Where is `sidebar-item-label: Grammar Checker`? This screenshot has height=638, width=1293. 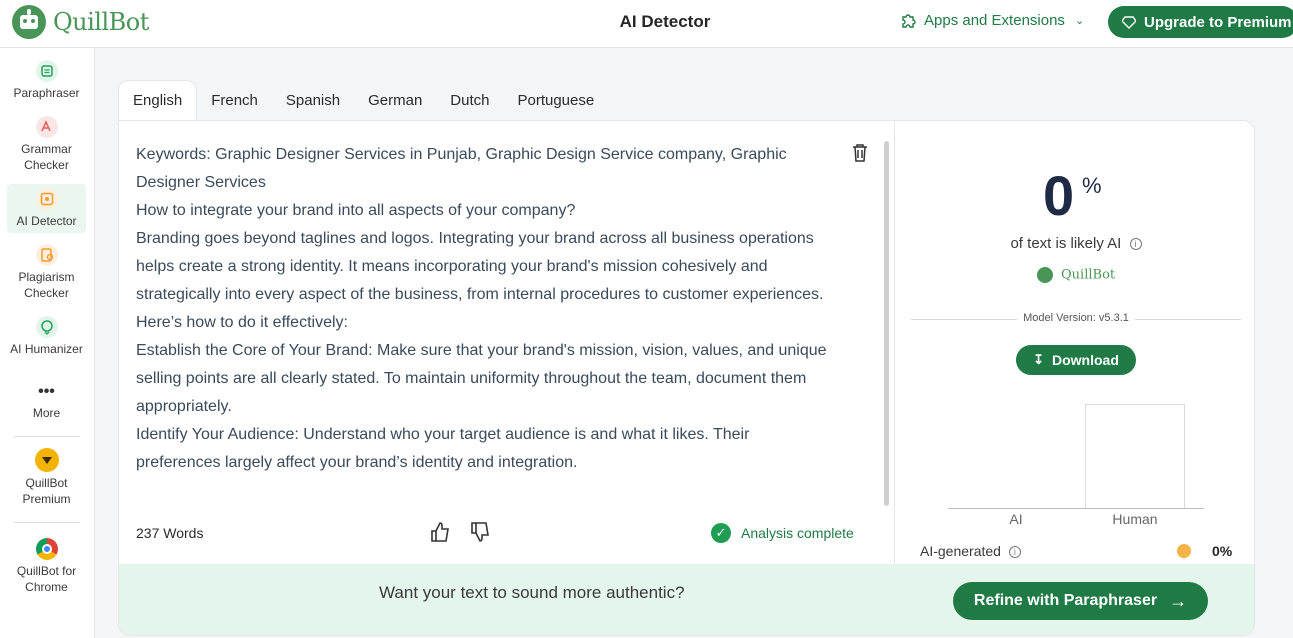
sidebar-item-label: Grammar Checker is located at coordinates (46, 157).